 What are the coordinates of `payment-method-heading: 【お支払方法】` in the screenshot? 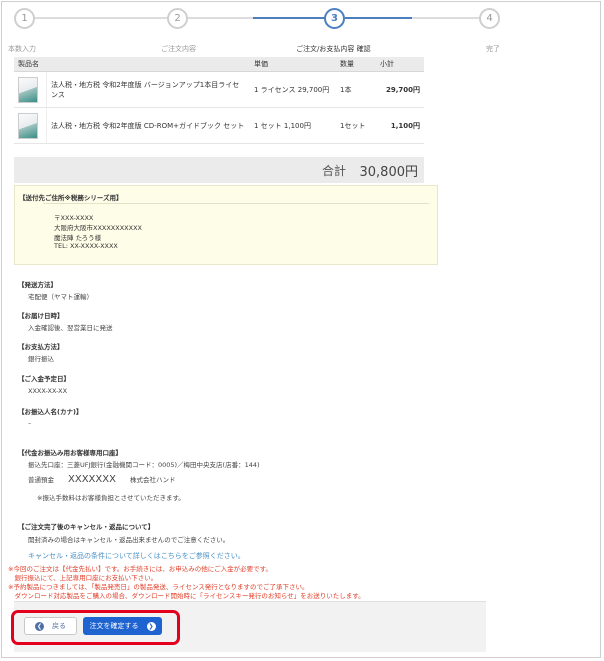 It's located at (41, 347).